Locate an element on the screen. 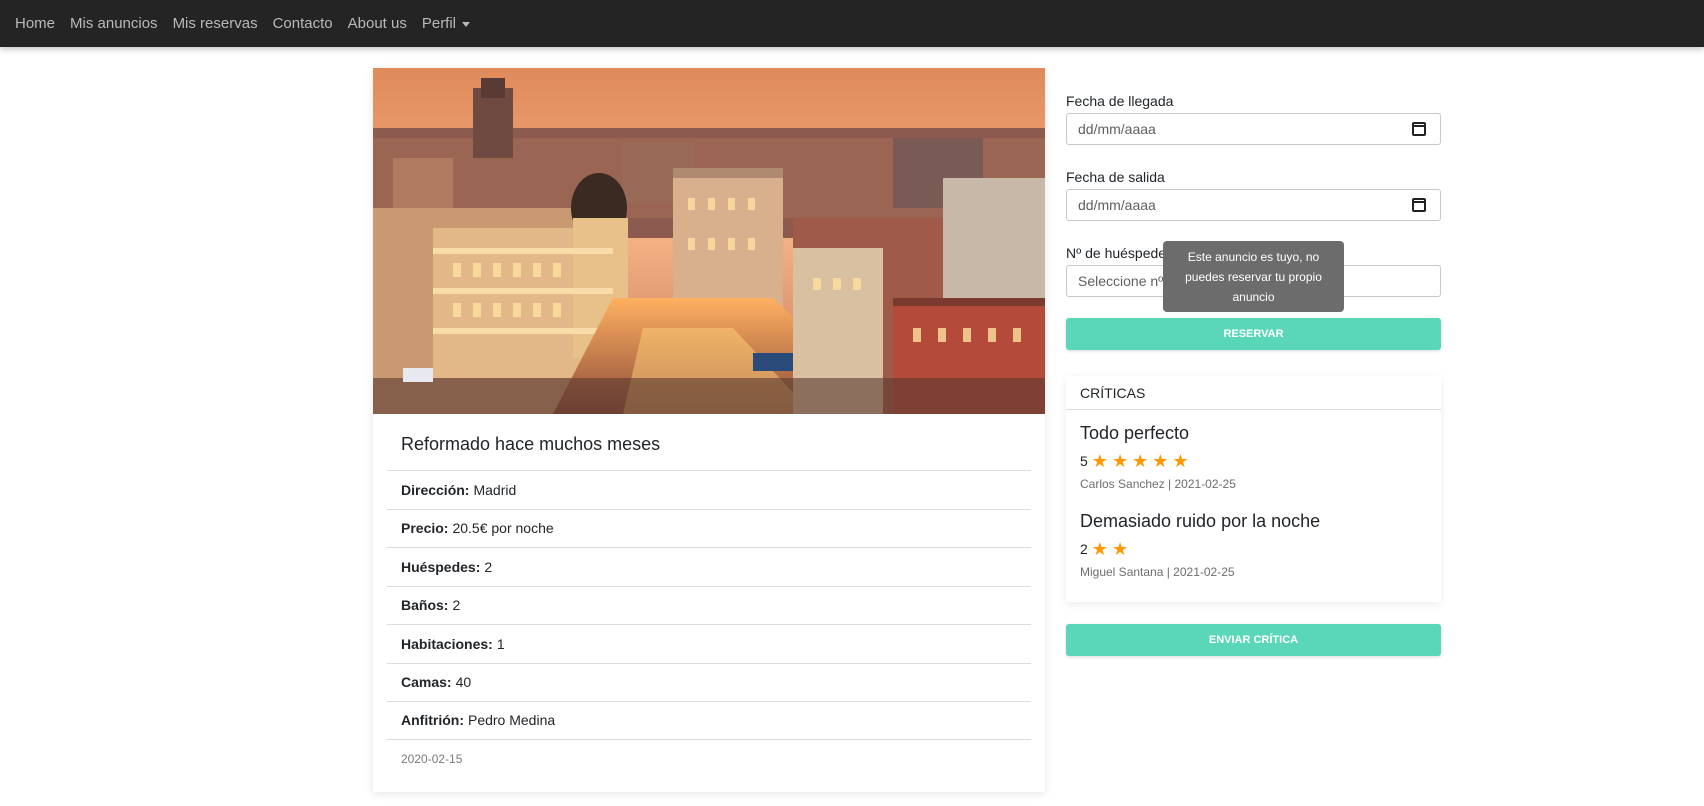 The image size is (1704, 806). detail-value: 20.5€ por noche is located at coordinates (503, 528).